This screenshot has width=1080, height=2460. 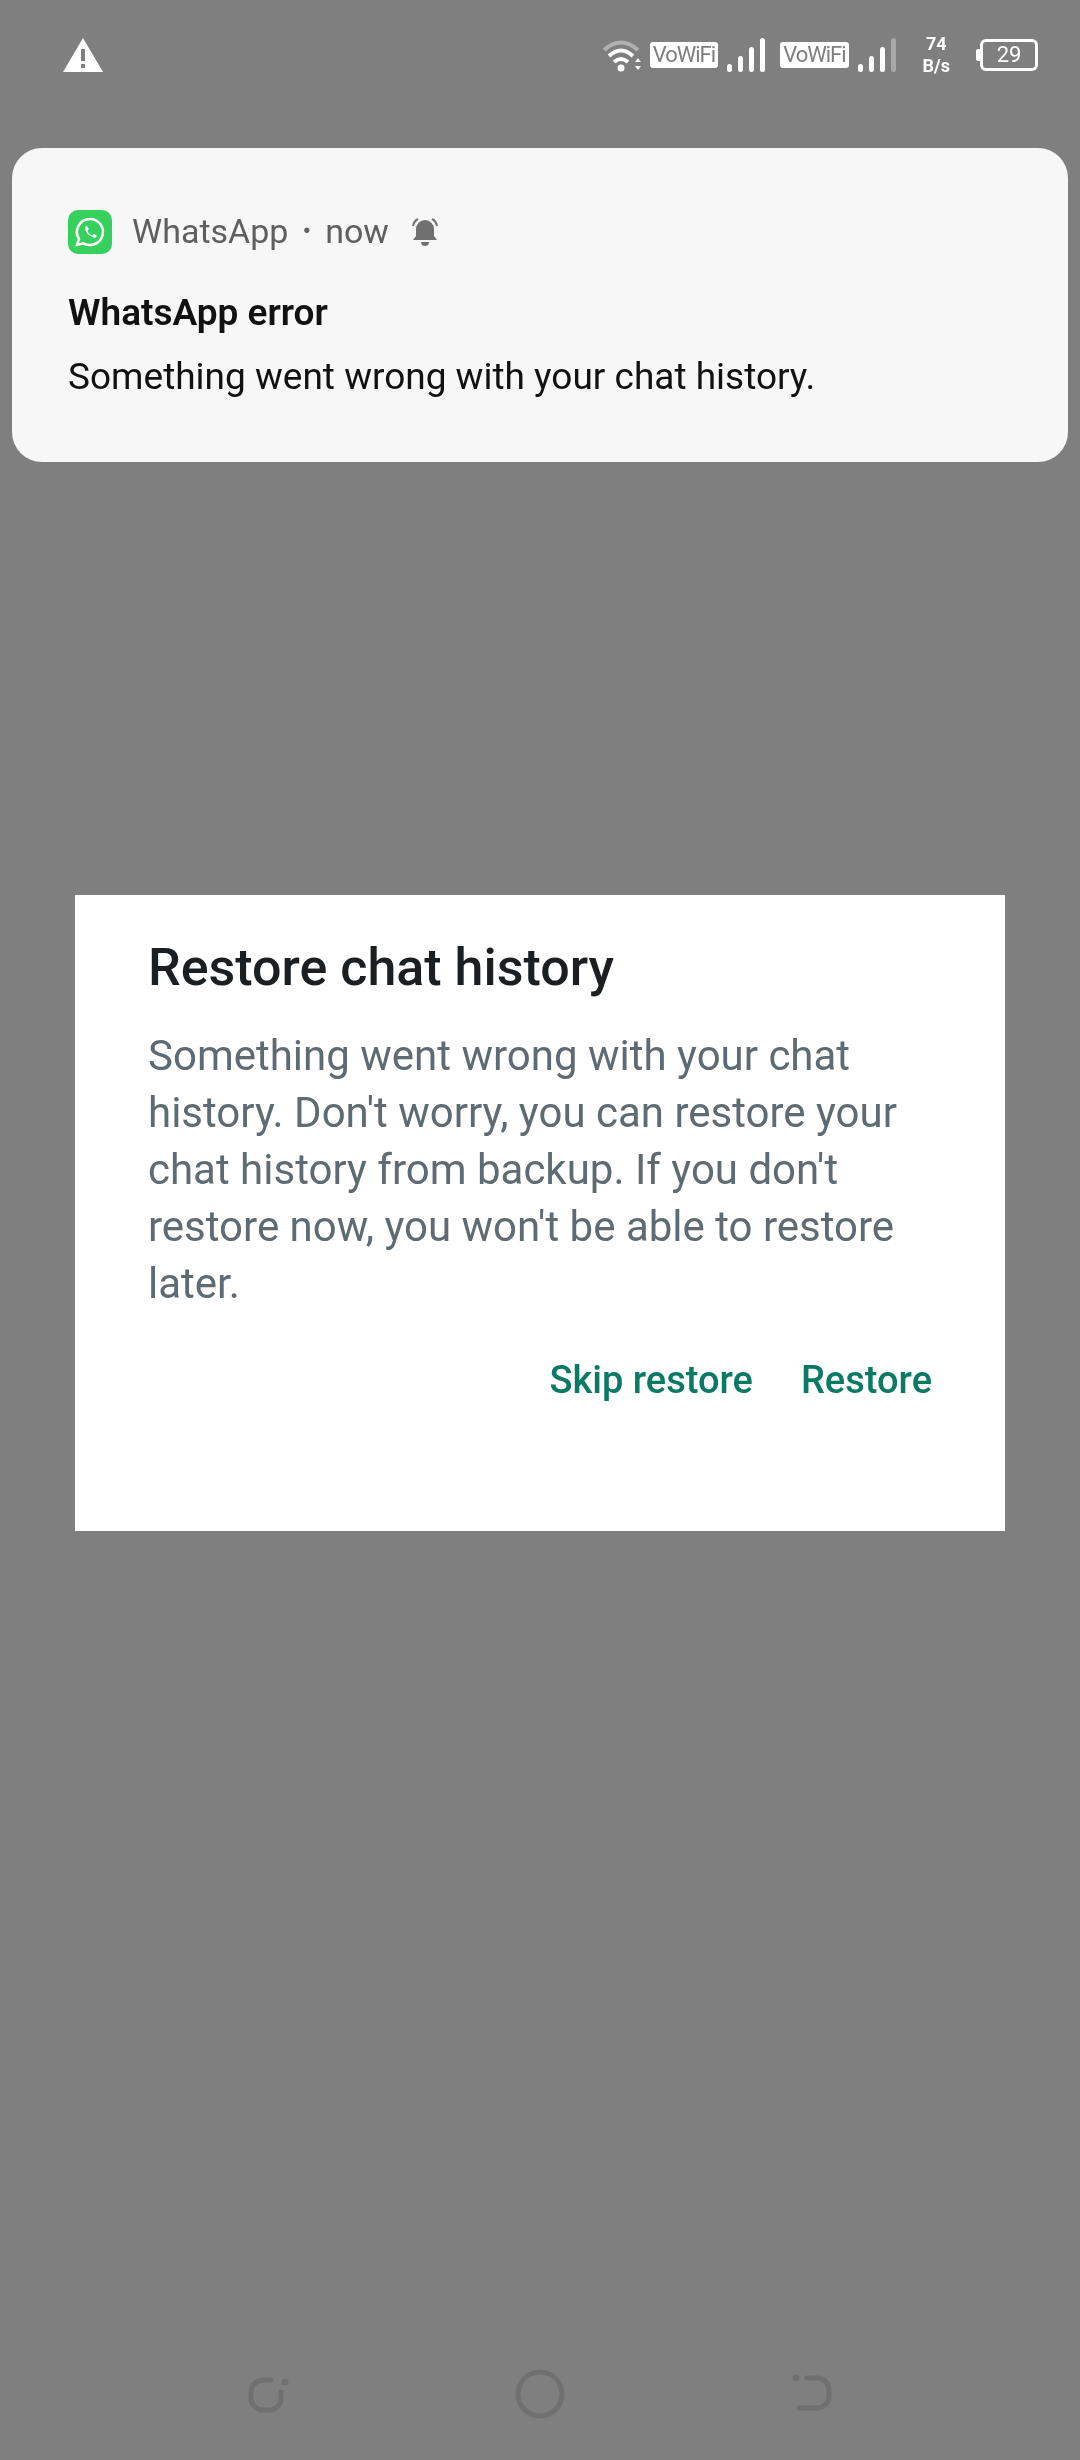 What do you see at coordinates (210, 231) in the screenshot?
I see `notification-app-name: WhatsApp` at bounding box center [210, 231].